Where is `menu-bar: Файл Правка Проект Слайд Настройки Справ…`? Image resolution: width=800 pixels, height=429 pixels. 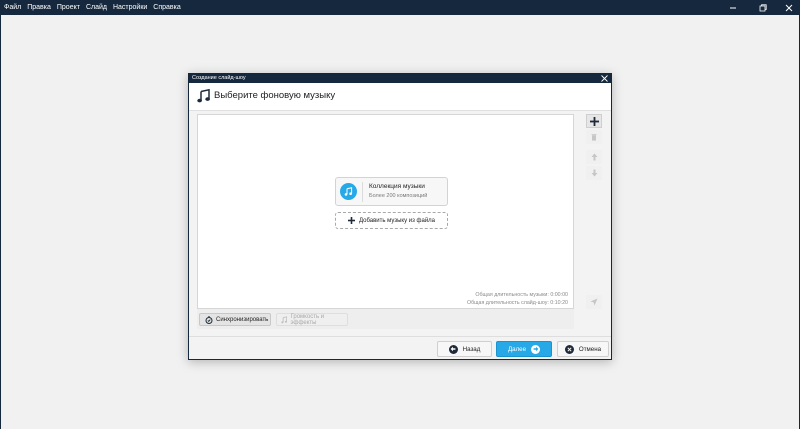
menu-bar: Файл Правка Проект Слайд Настройки Справ… is located at coordinates (95, 7).